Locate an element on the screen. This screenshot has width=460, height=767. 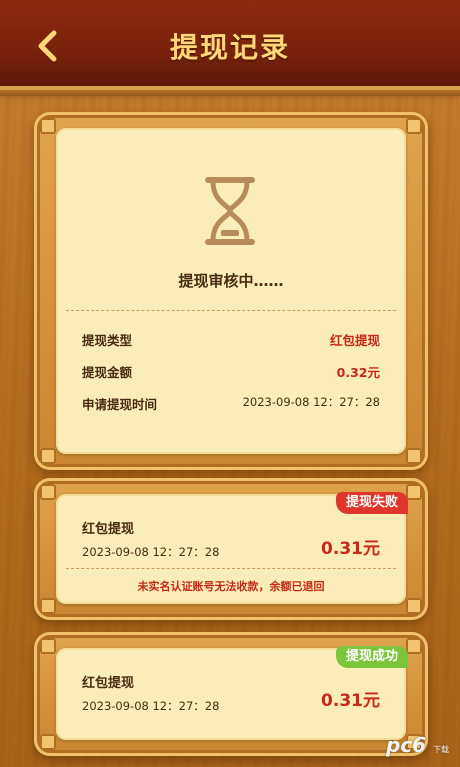
info-row-type: 提现类型 红包提现 is located at coordinates (231, 340).